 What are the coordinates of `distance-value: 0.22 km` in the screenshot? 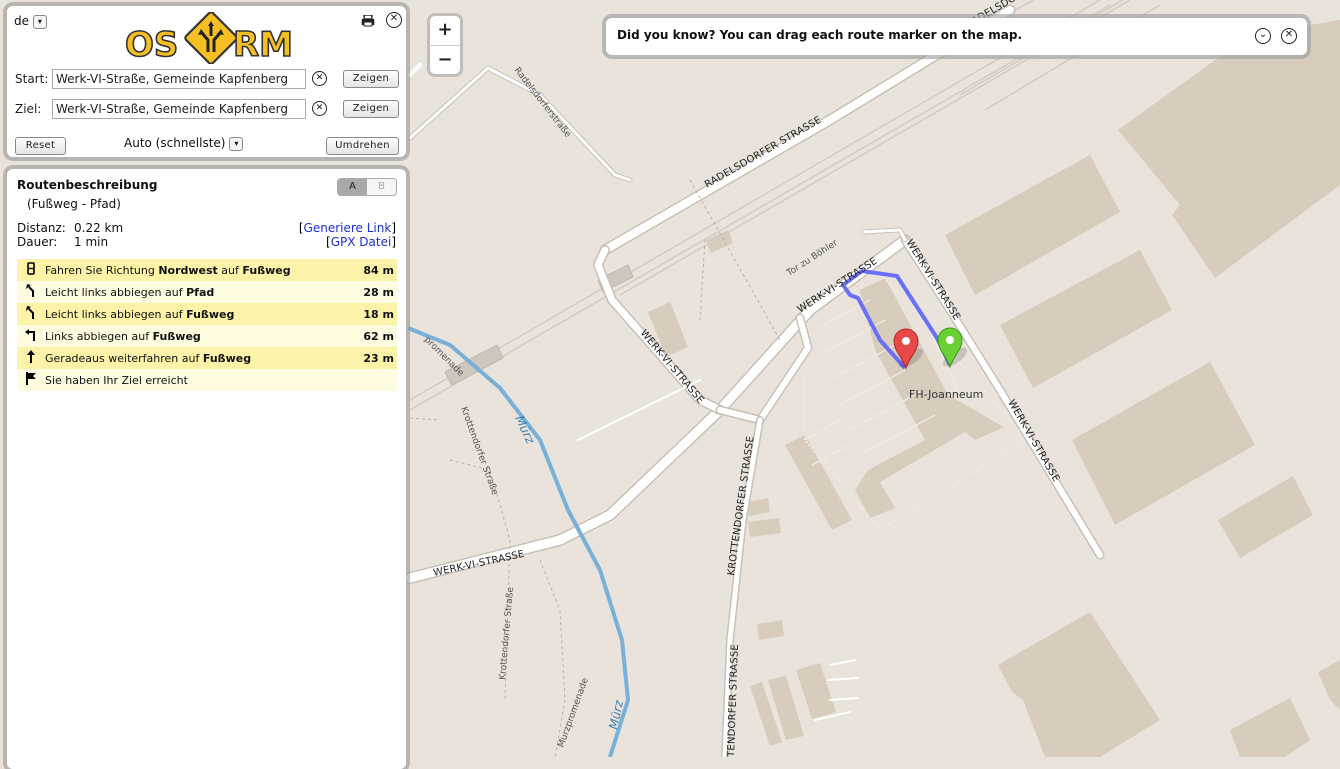 It's located at (99, 228).